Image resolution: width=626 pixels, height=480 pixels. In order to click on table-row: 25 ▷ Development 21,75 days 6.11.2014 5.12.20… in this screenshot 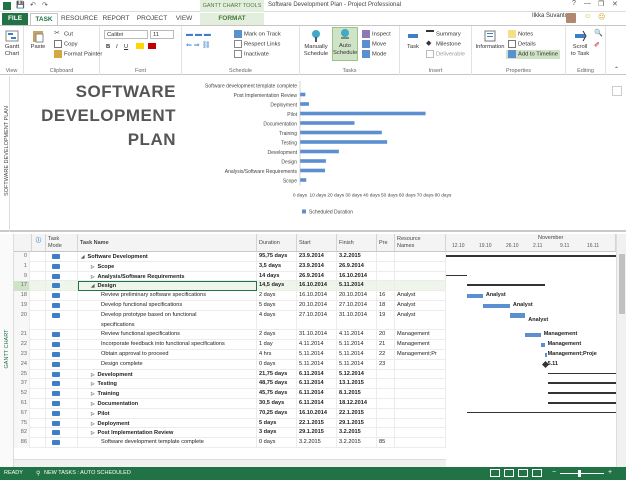, I will do `click(230, 374)`.